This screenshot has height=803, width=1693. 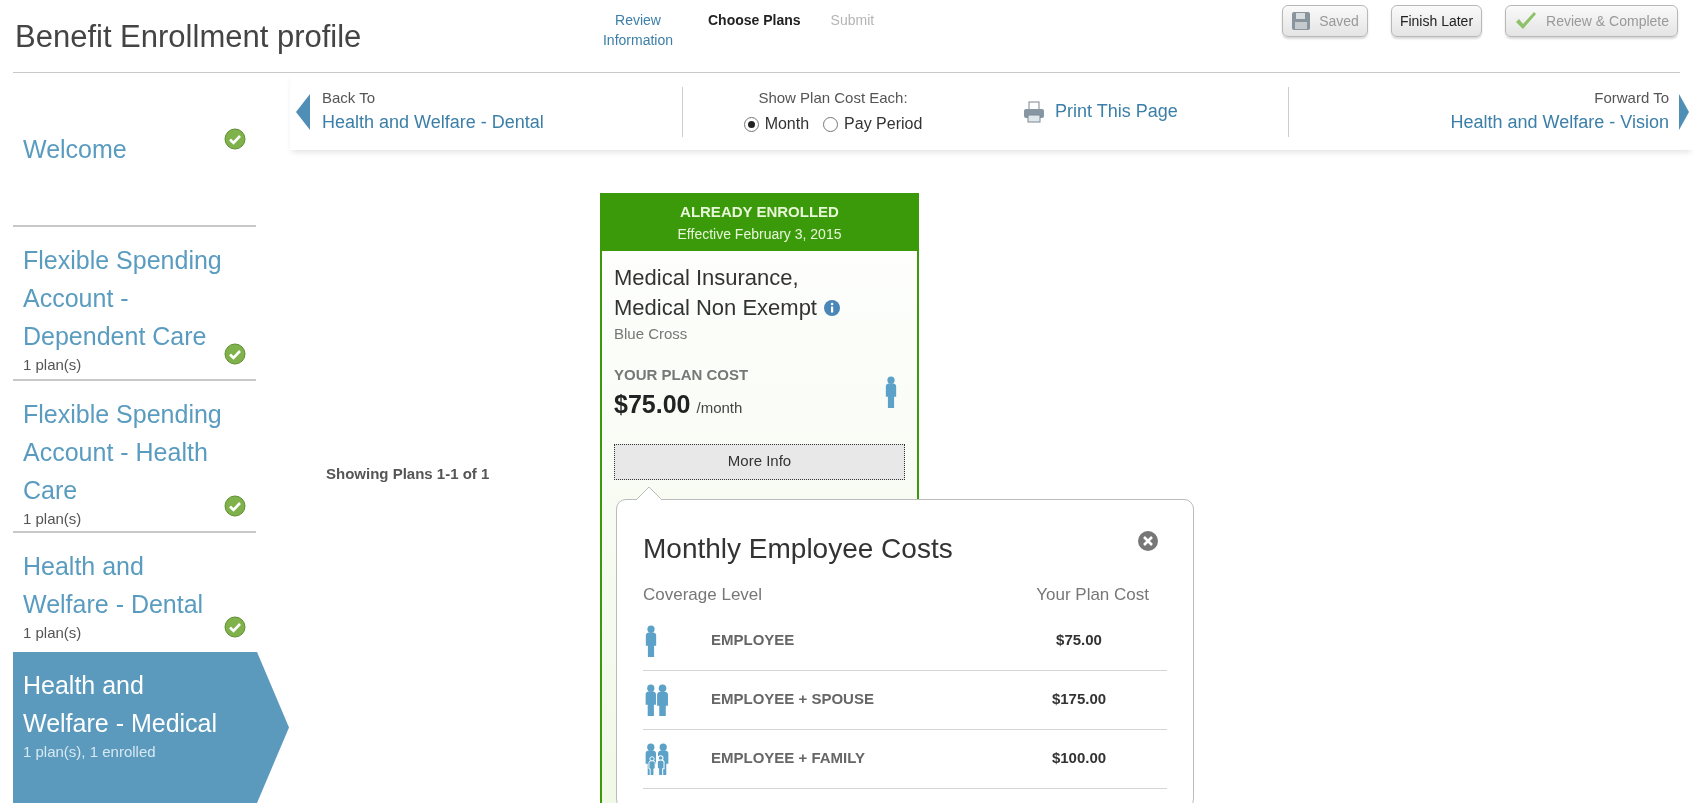 What do you see at coordinates (75, 149) in the screenshot?
I see `sidebar-item-label: Welcome` at bounding box center [75, 149].